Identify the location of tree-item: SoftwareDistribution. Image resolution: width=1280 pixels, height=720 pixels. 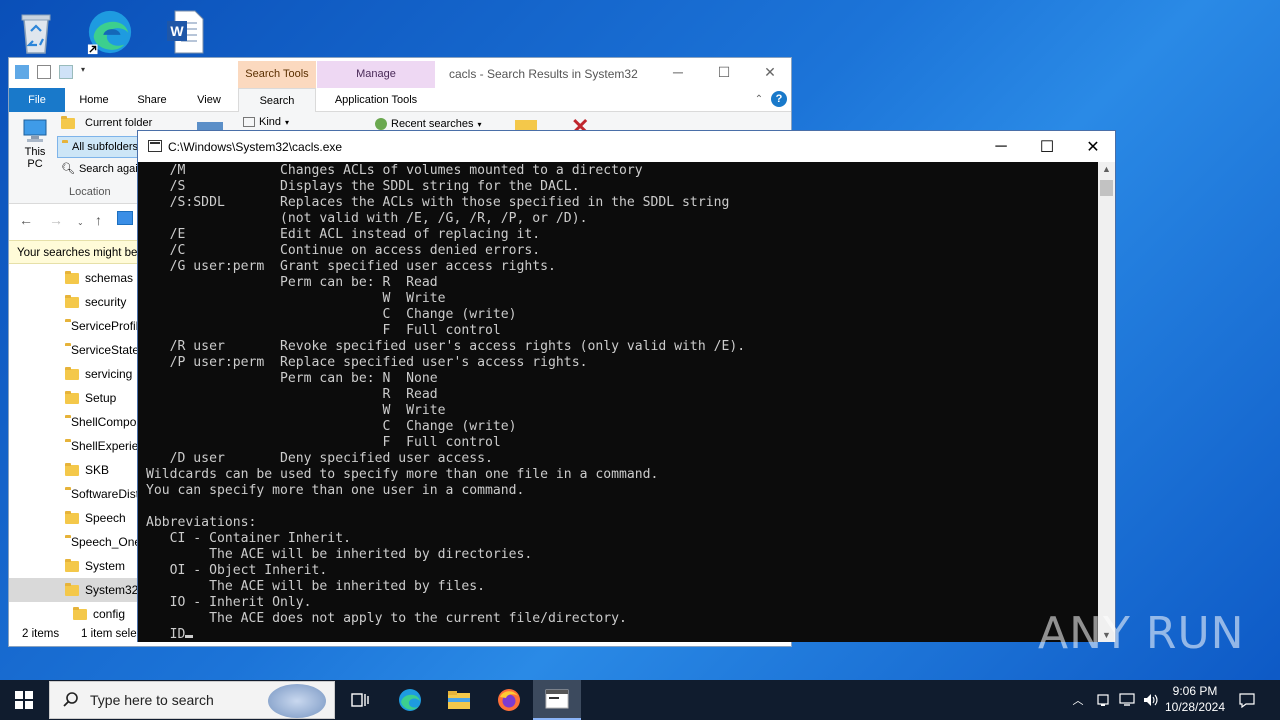
(74, 494).